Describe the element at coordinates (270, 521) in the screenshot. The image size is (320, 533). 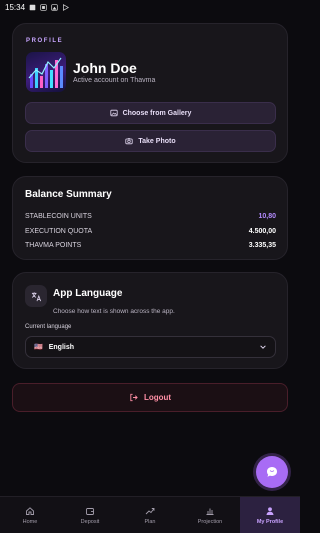
I see `nav-label: My Profile` at that location.